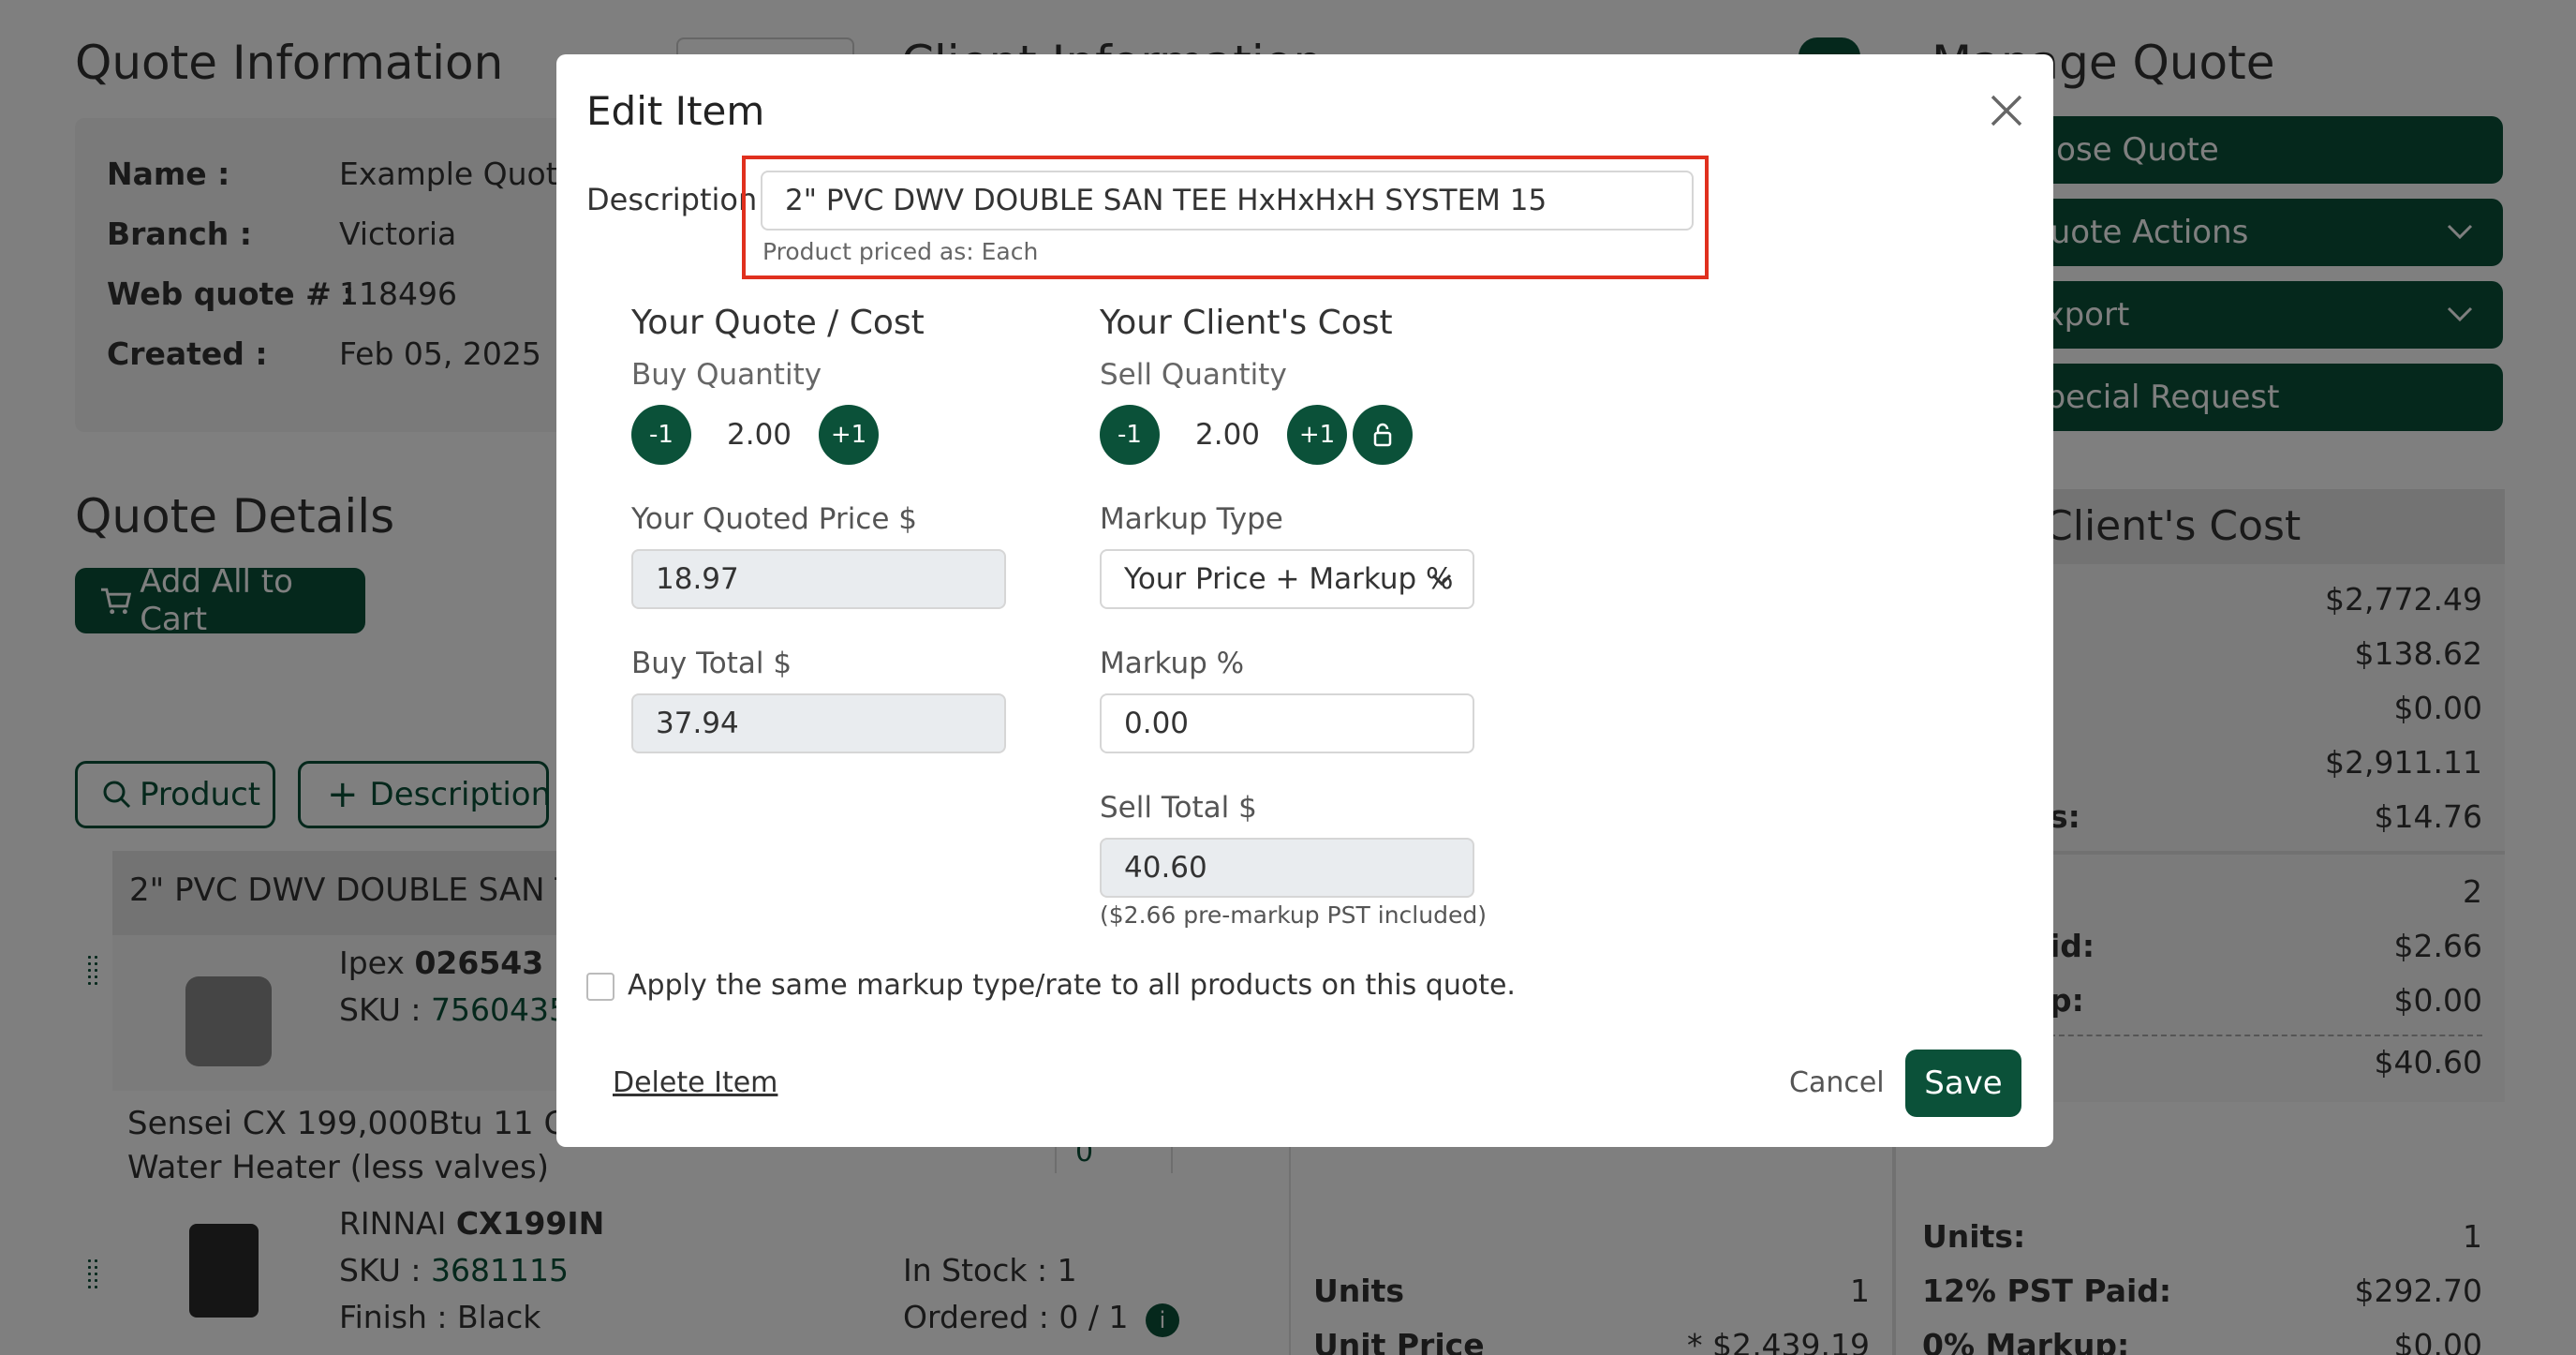 The width and height of the screenshot is (2576, 1355). I want to click on buy-total-label: Buy Total $, so click(711, 663).